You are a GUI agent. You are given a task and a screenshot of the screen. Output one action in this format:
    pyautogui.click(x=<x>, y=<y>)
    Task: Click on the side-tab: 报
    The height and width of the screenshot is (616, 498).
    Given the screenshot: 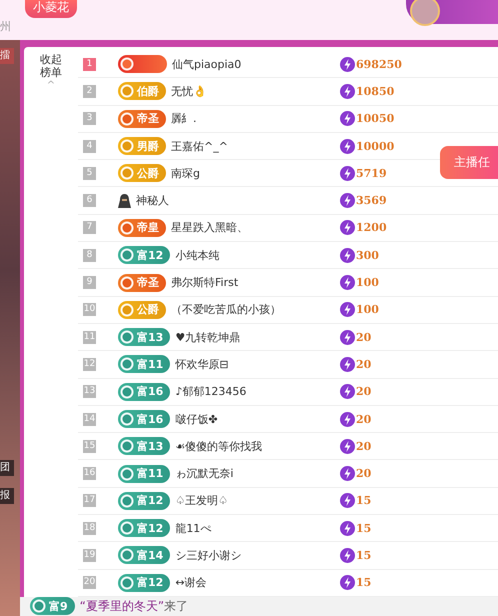 What is the action you would take?
    pyautogui.click(x=7, y=496)
    